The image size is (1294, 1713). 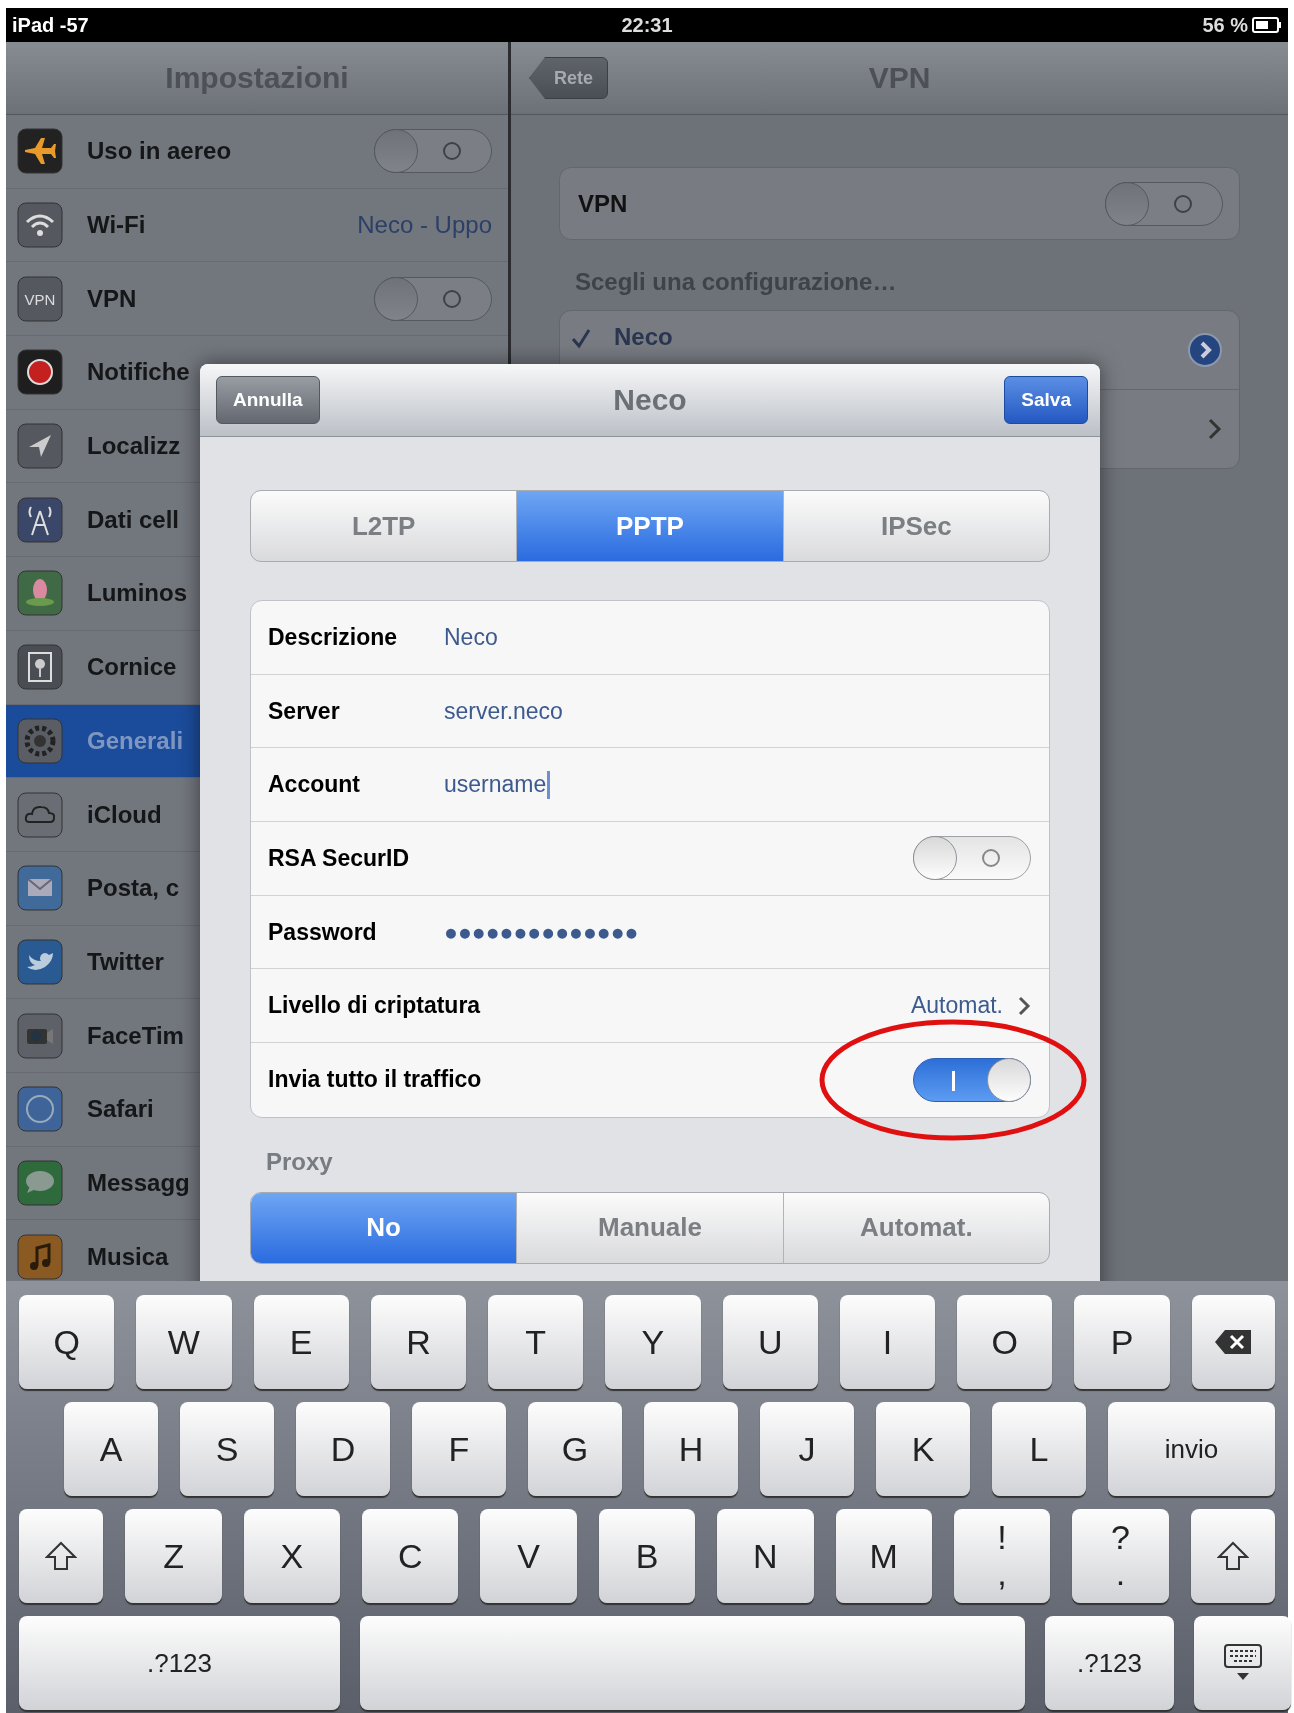 What do you see at coordinates (323, 932) in the screenshot?
I see `field-label: Password` at bounding box center [323, 932].